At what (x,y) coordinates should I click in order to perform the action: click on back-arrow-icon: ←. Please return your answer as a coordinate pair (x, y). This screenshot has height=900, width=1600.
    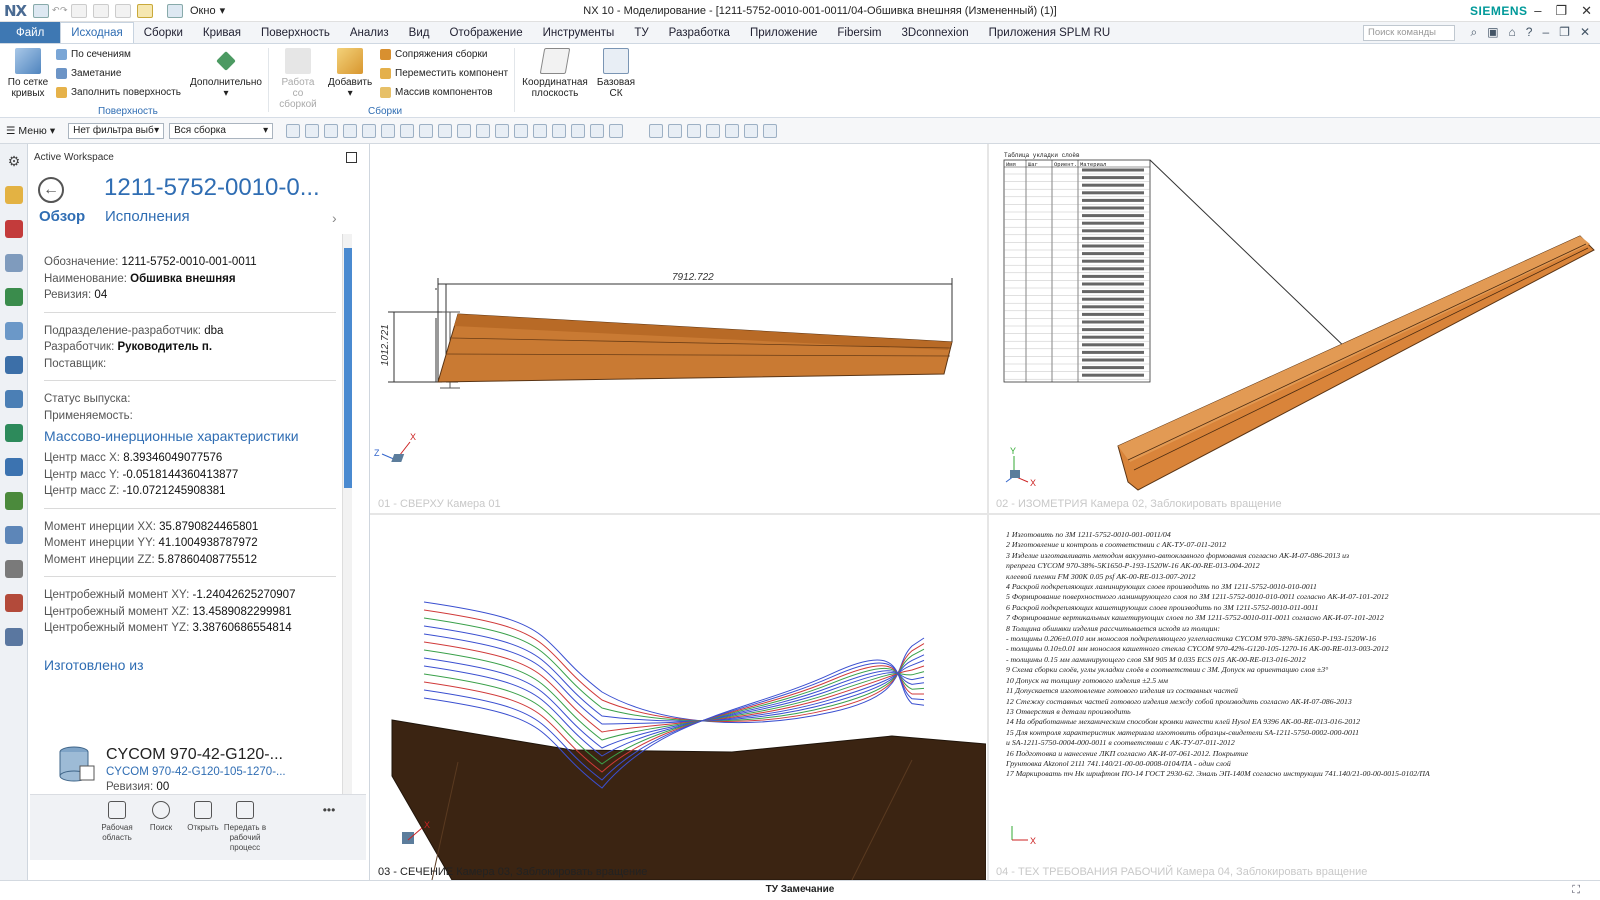
    Looking at the image, I should click on (51, 190).